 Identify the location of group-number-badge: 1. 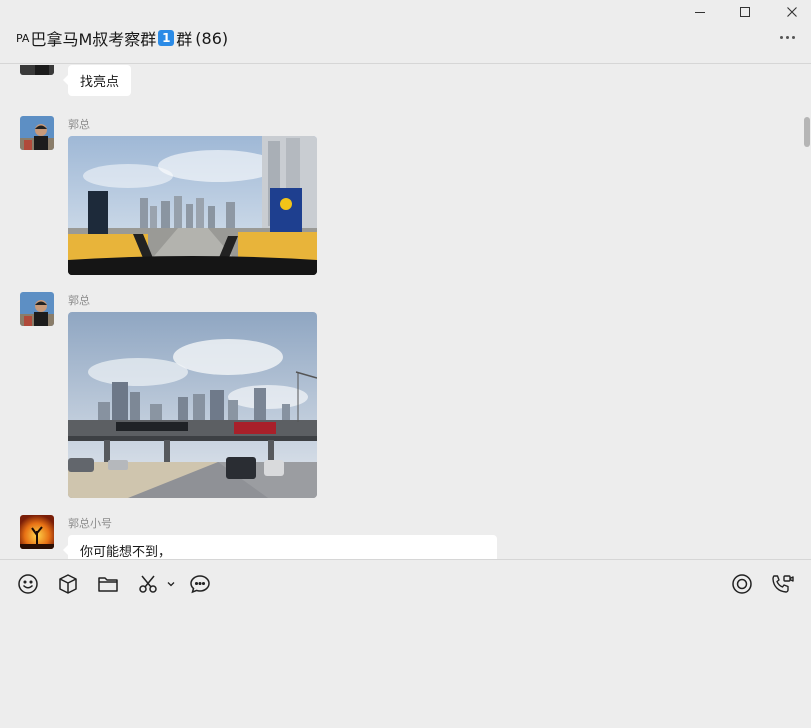
(166, 38).